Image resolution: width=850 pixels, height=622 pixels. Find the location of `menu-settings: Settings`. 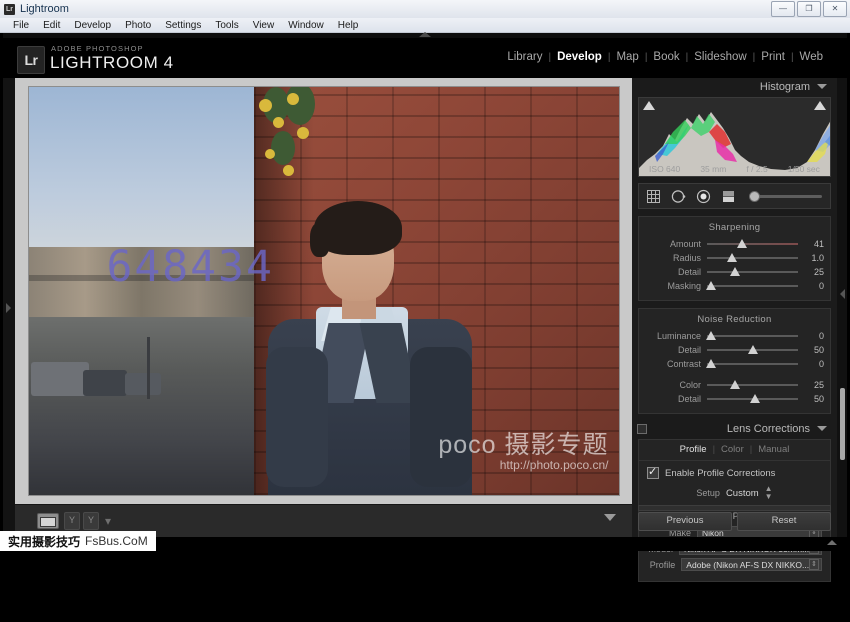

menu-settings: Settings is located at coordinates (183, 25).